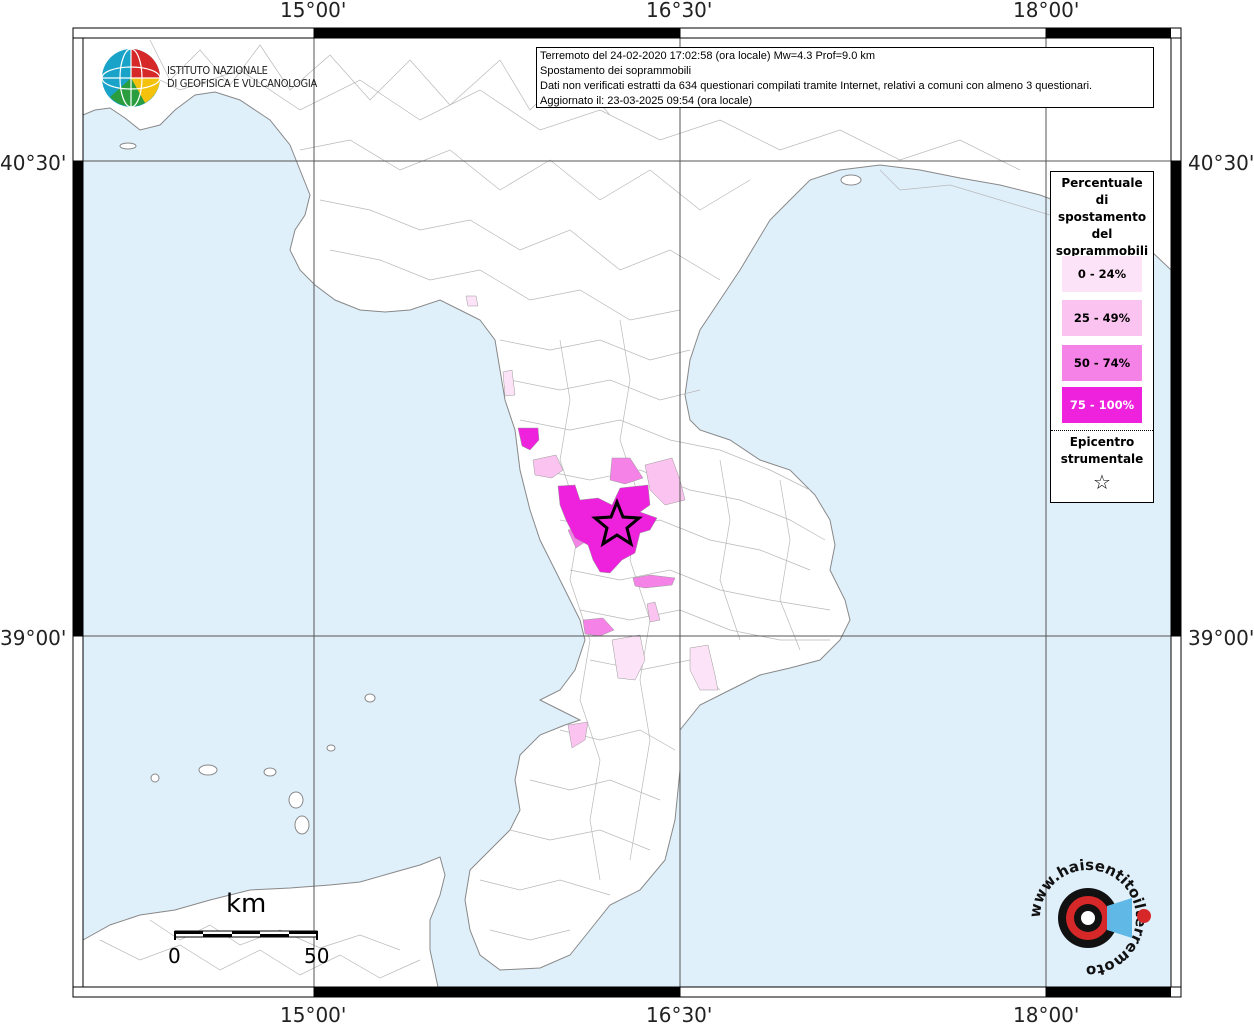 This screenshot has width=1254, height=1024. Describe the element at coordinates (174, 956) in the screenshot. I see `scale-min-label: 0` at that location.